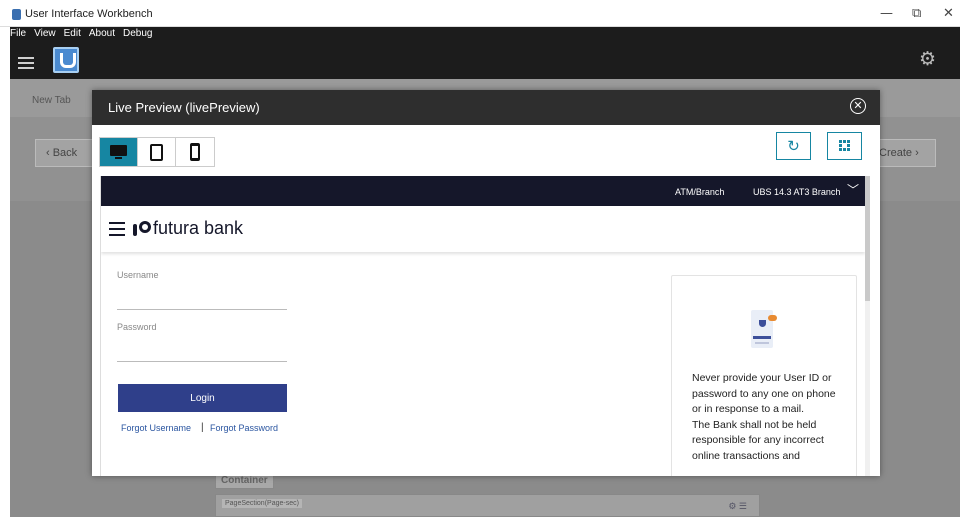  I want to click on page-section: PageSection(Page-sec) ⚙ ☰, so click(487, 505).